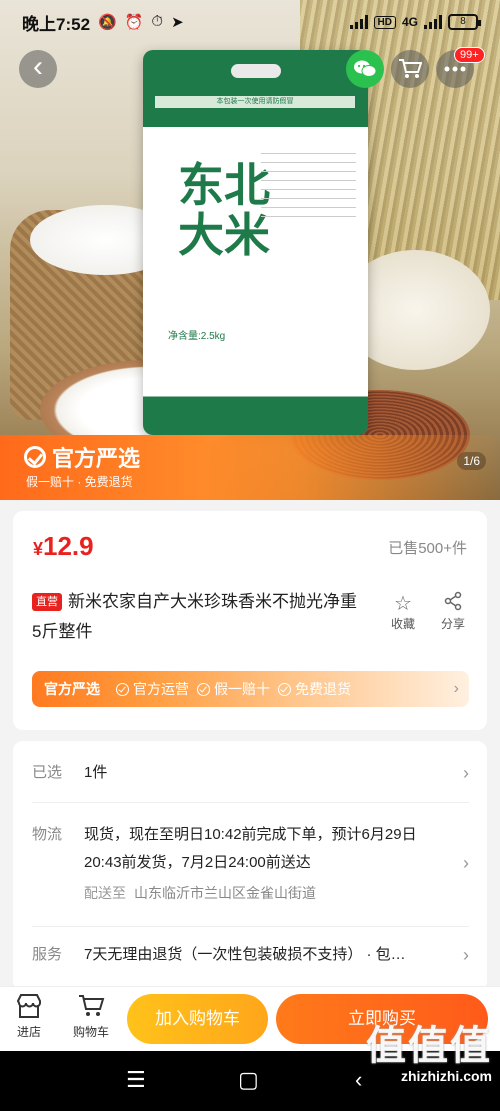  What do you see at coordinates (464, 22) in the screenshot?
I see `battery-icon: 8` at bounding box center [464, 22].